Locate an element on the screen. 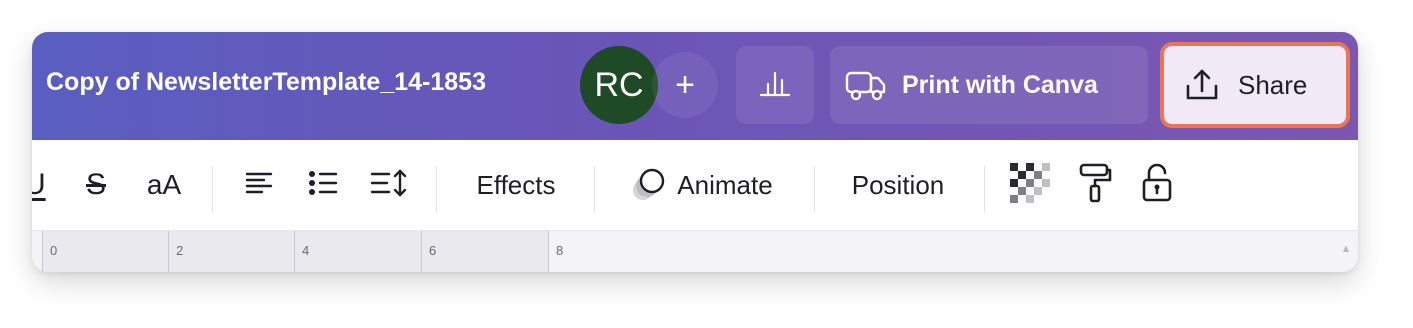  bar-chart-icon is located at coordinates (775, 85).